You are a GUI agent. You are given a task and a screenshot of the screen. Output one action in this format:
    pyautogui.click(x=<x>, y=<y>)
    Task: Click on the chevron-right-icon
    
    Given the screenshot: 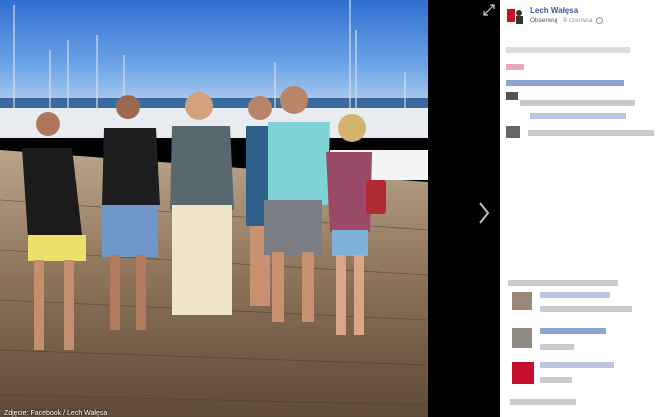 What is the action you would take?
    pyautogui.click(x=484, y=213)
    